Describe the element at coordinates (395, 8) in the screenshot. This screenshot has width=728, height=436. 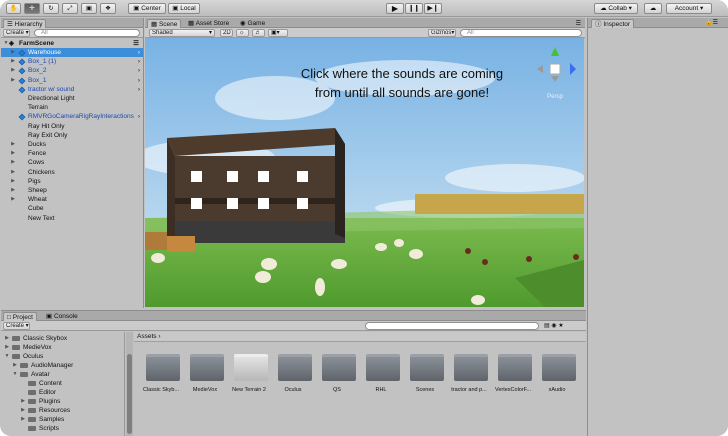
I see `play-button: ▶` at that location.